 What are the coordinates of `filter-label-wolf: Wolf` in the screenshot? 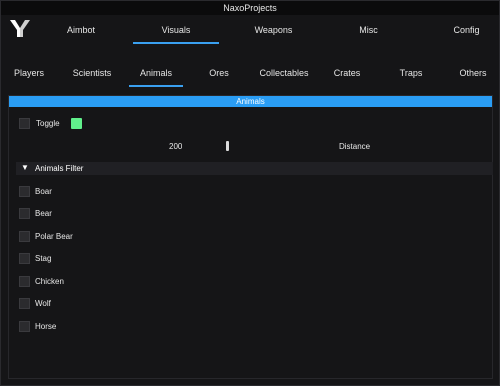 It's located at (43, 303).